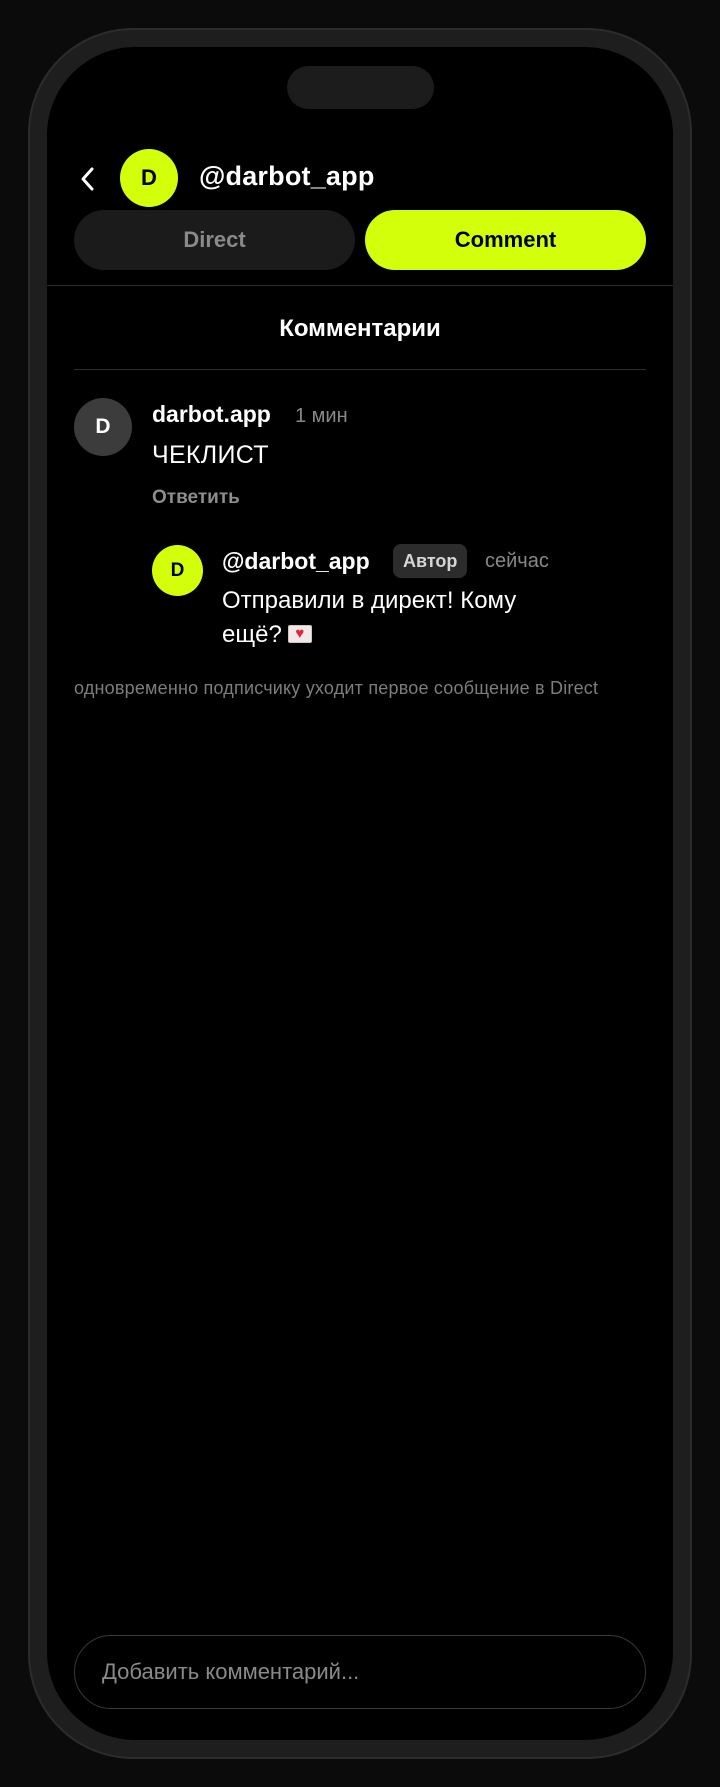  I want to click on love-letter-icon, so click(299, 634).